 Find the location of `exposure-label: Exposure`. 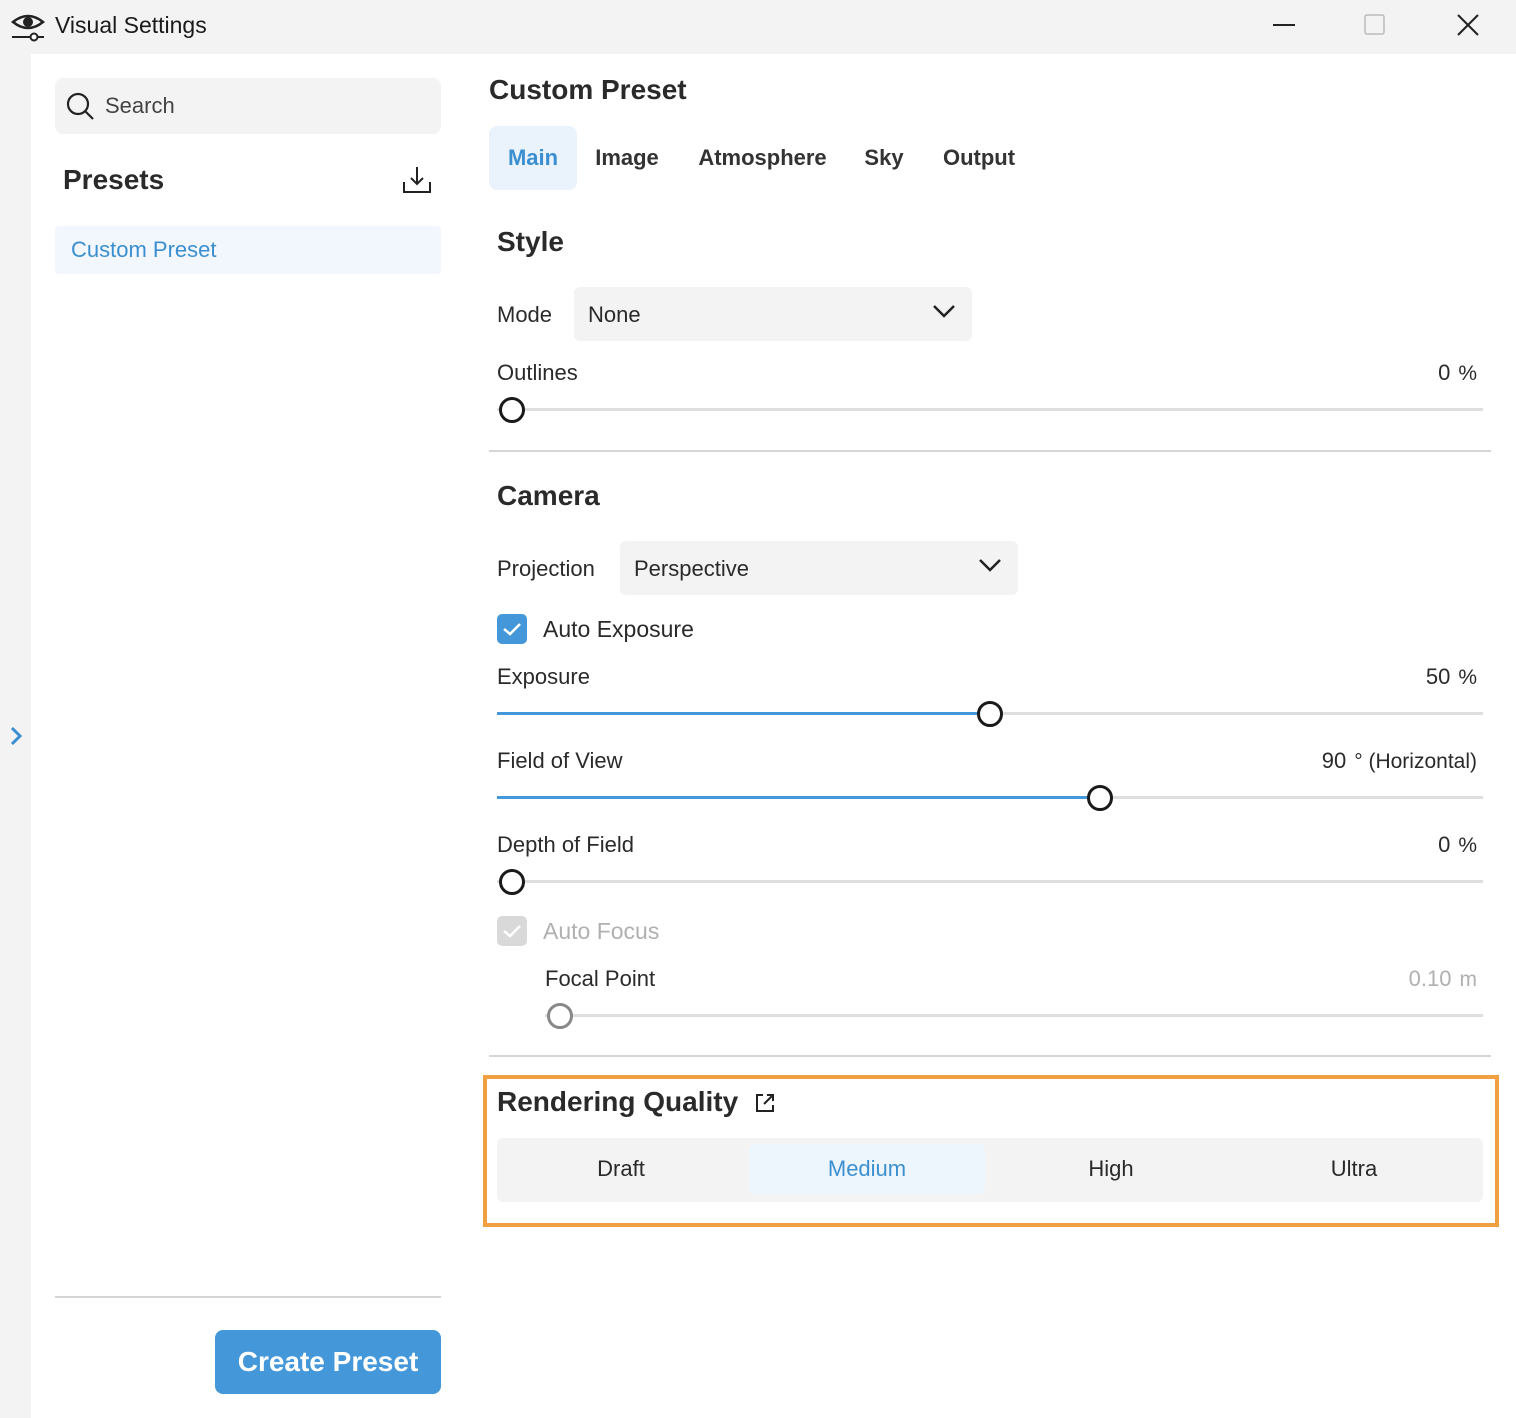

exposure-label: Exposure is located at coordinates (543, 676).